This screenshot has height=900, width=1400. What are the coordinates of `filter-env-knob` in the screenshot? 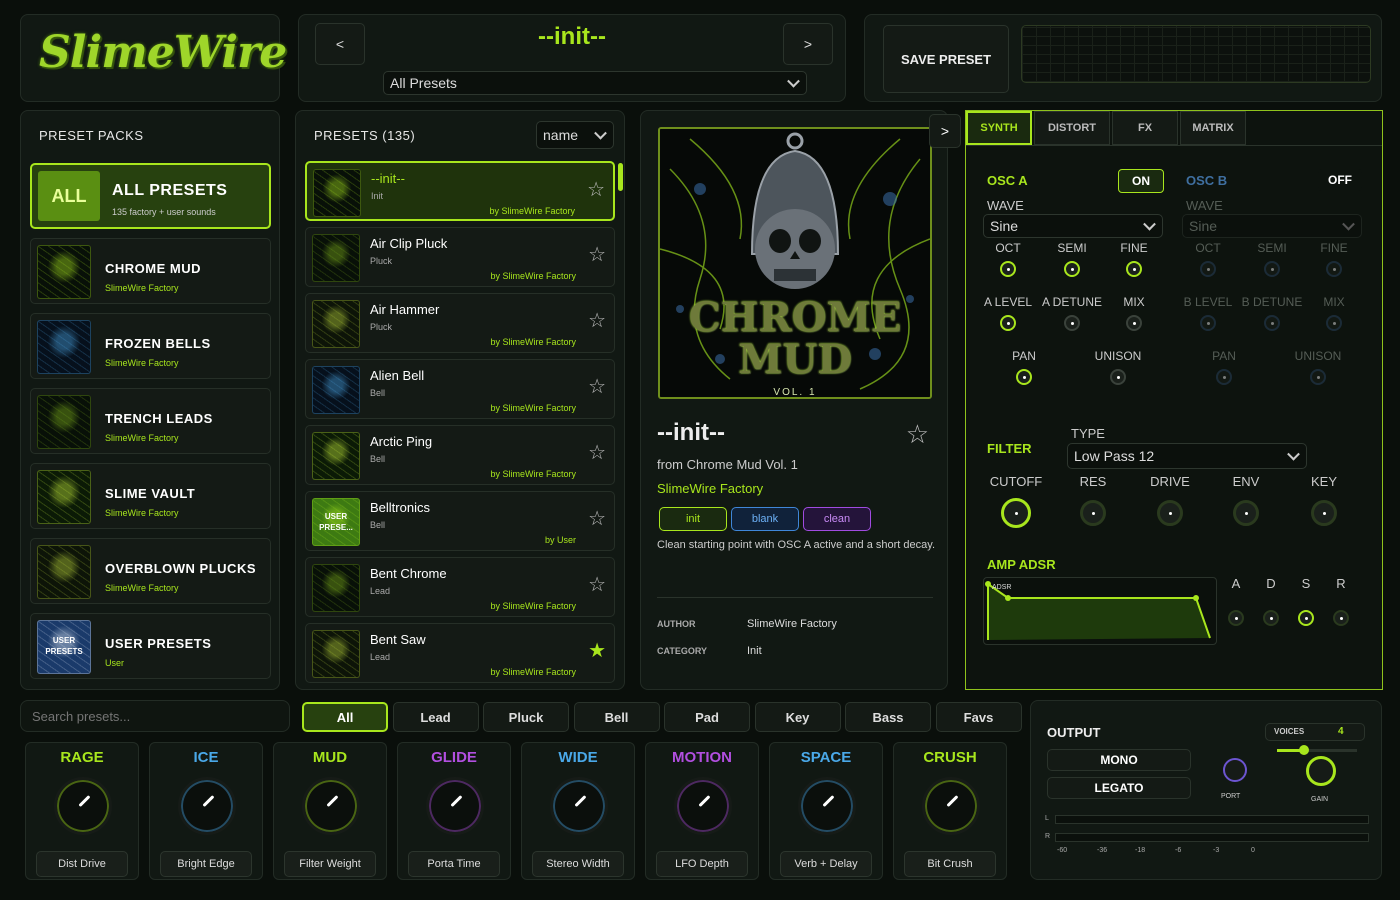 It's located at (1246, 513).